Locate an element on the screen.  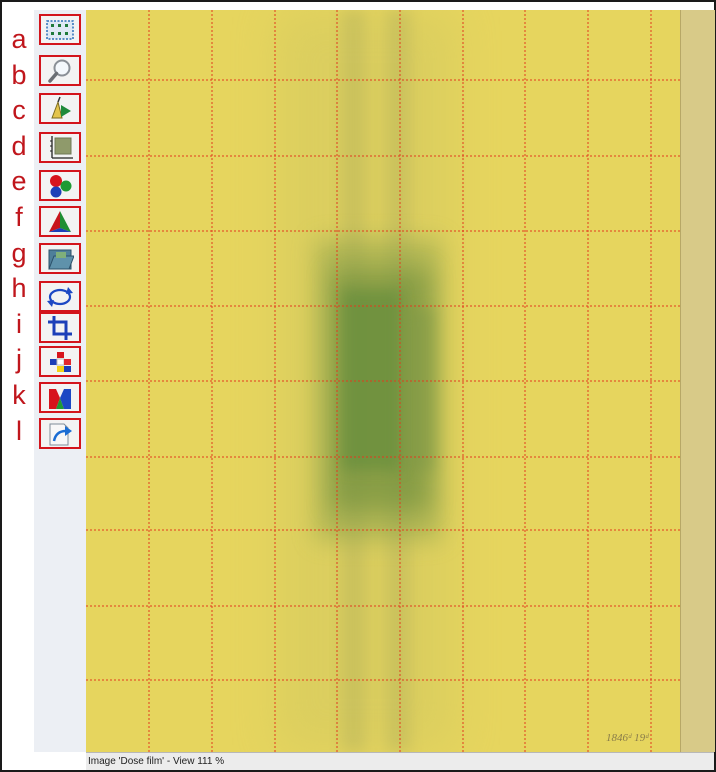
callout-letter-c: c is located at coordinates (19, 110).